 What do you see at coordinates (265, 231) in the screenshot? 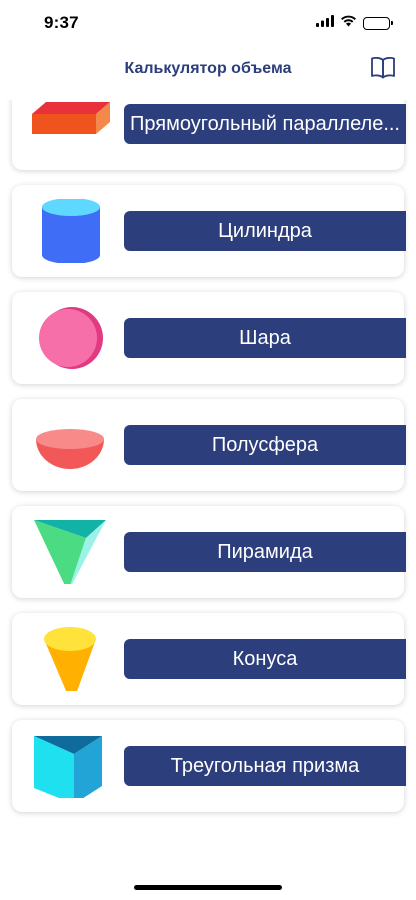
I see `cylinder-button: Цилиндра` at bounding box center [265, 231].